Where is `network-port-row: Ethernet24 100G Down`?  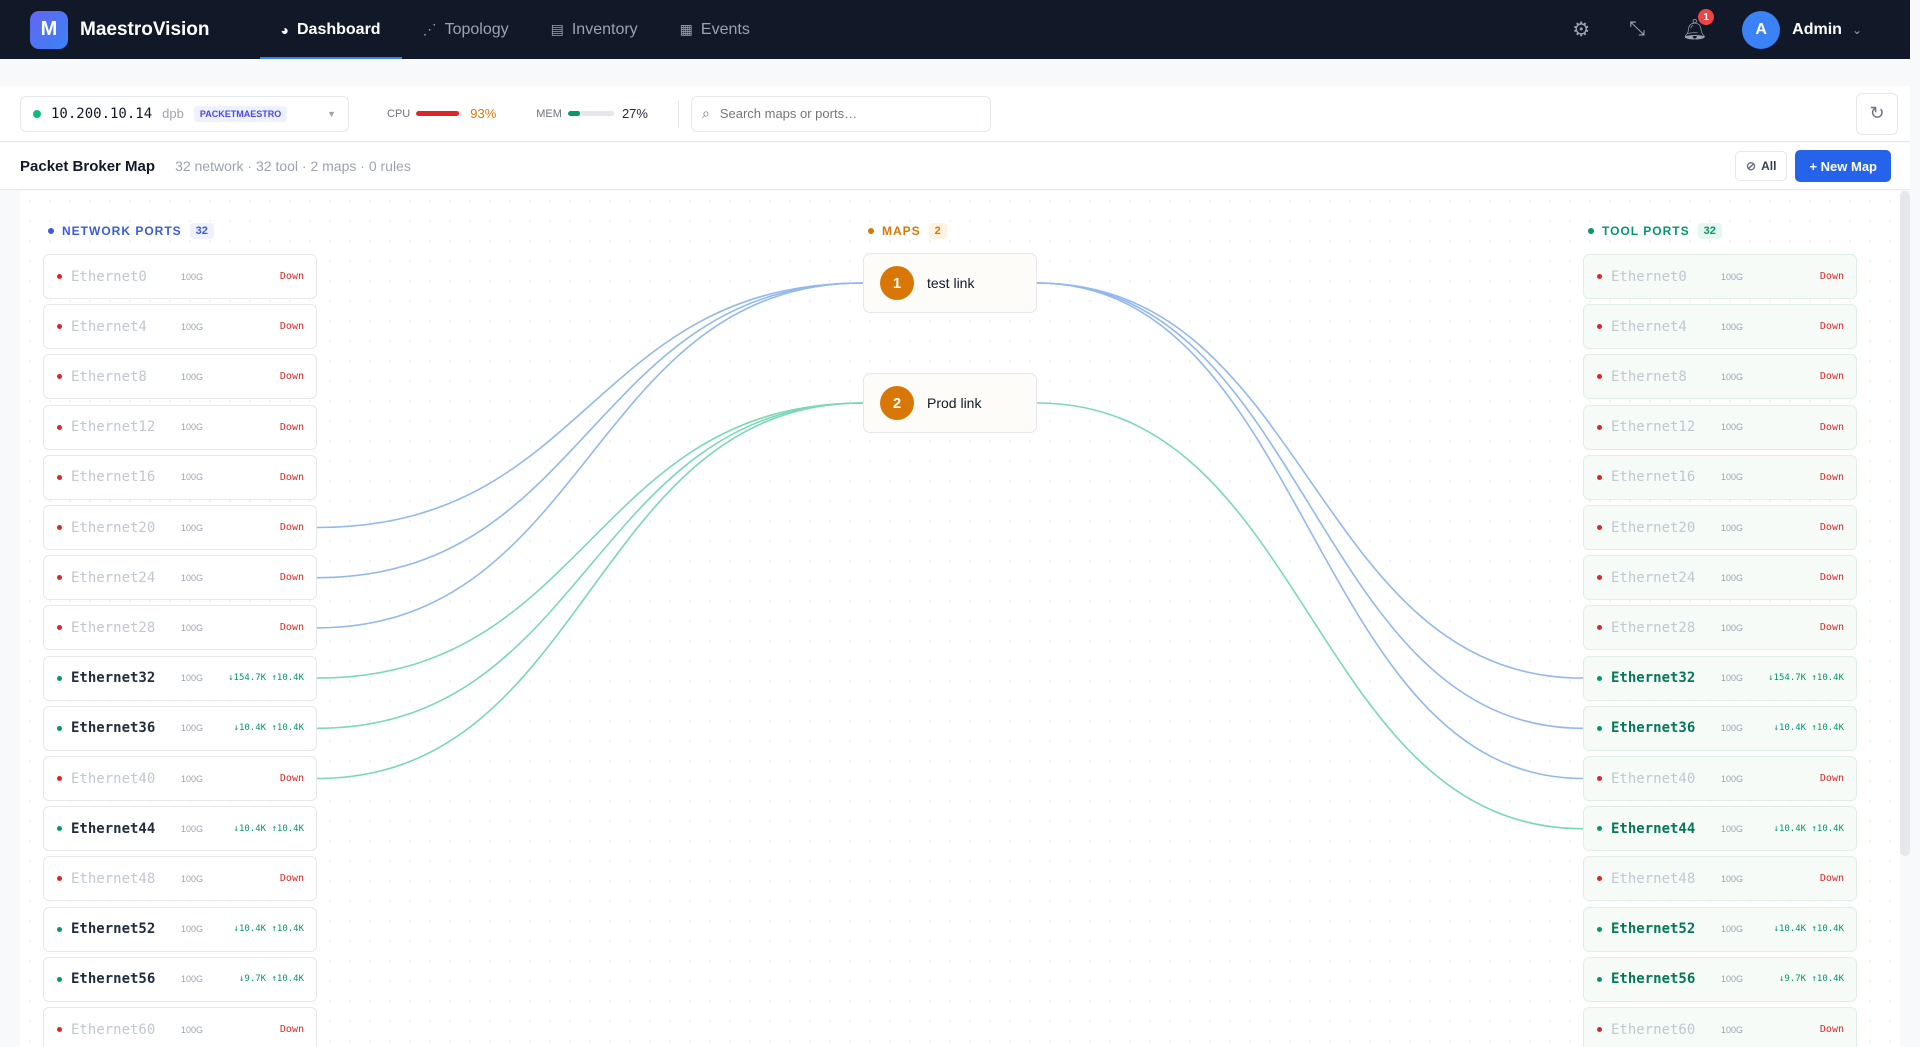 network-port-row: Ethernet24 100G Down is located at coordinates (180, 578).